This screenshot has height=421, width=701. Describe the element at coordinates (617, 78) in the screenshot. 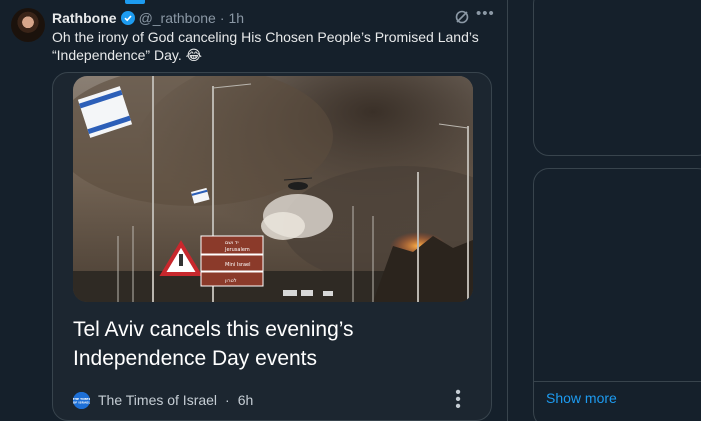

I see `sidebar-panel-top` at that location.